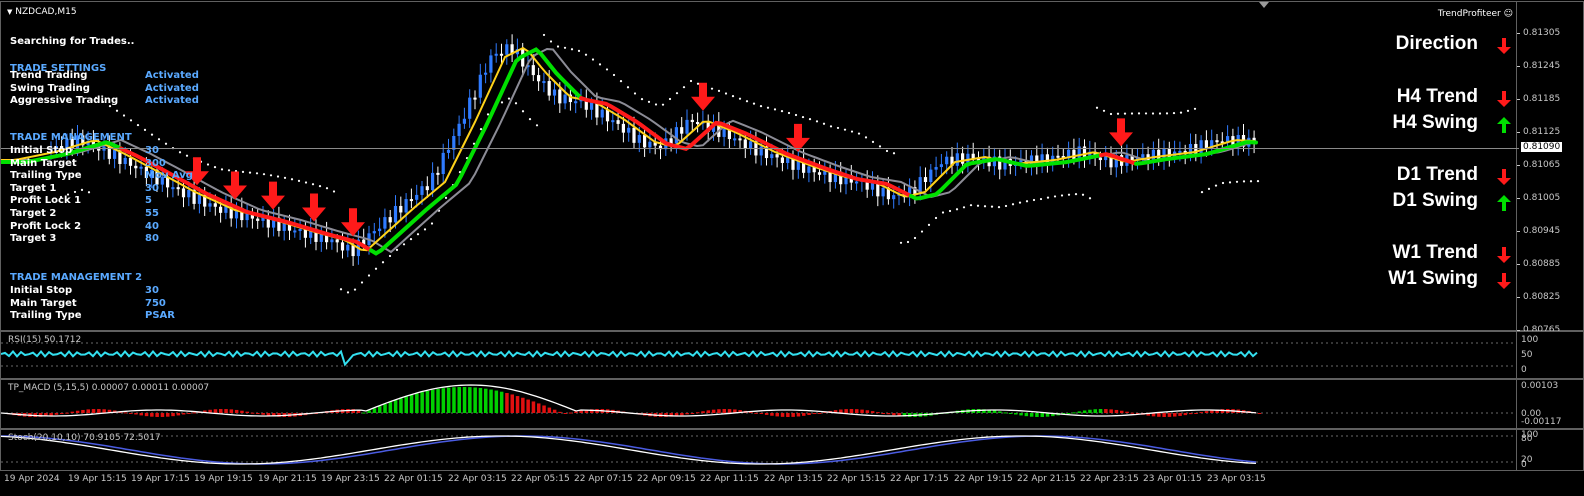 Image resolution: width=1584 pixels, height=496 pixels. Describe the element at coordinates (50, 88) in the screenshot. I see `trade-setting-label: Swing Trading` at that location.